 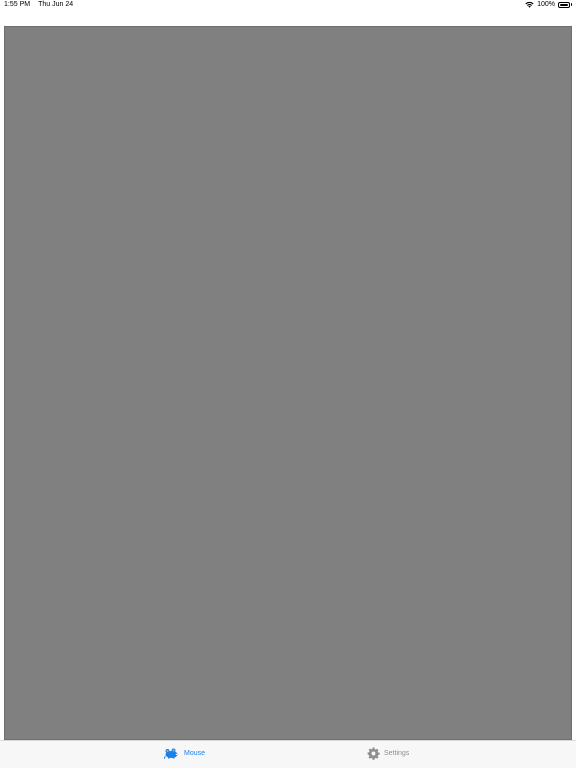 I want to click on tab-settings: Settings, so click(x=388, y=753).